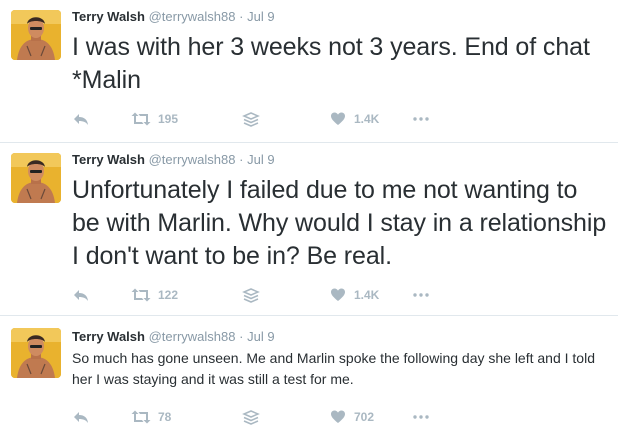 The width and height of the screenshot is (618, 433). I want to click on retweet-button: 78, so click(150, 417).